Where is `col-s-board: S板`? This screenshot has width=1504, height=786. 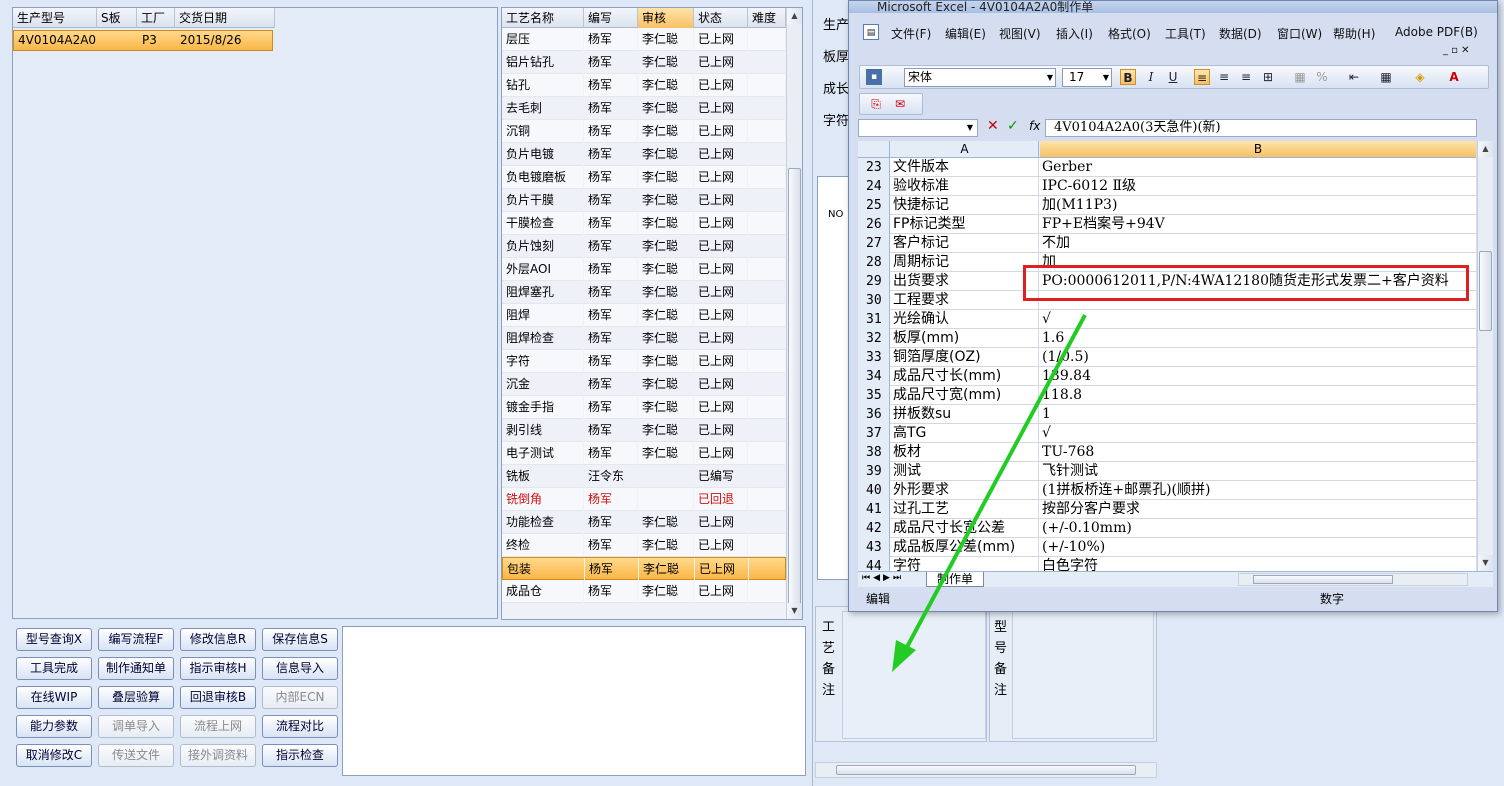 col-s-board: S板 is located at coordinates (117, 18).